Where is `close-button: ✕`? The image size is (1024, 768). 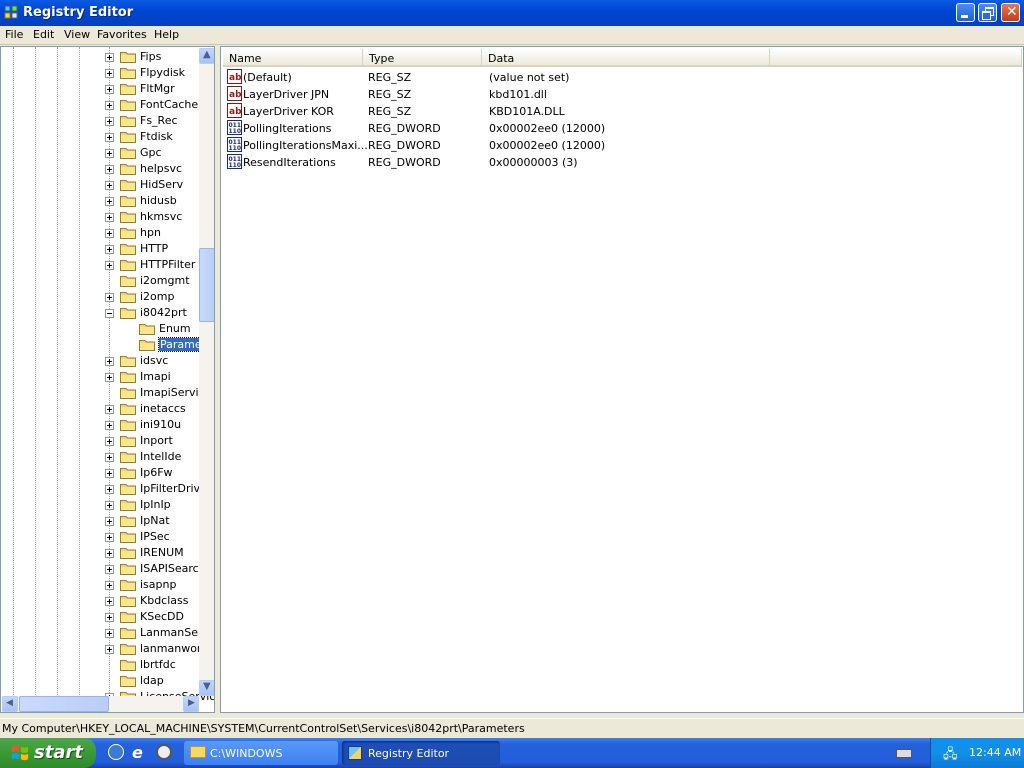 close-button: ✕ is located at coordinates (1010, 12).